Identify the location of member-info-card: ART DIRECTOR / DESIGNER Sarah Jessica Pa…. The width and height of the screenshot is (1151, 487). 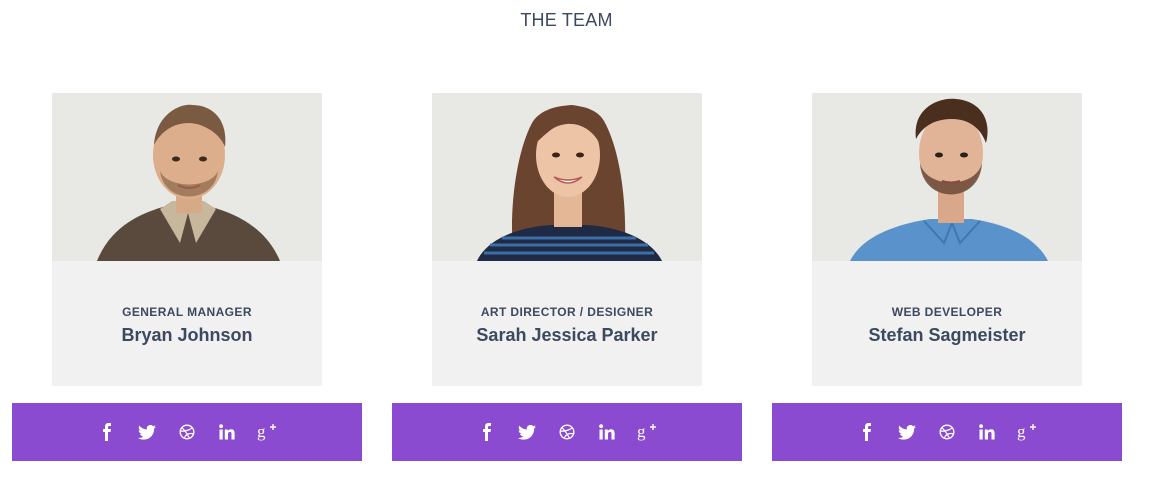
(567, 239).